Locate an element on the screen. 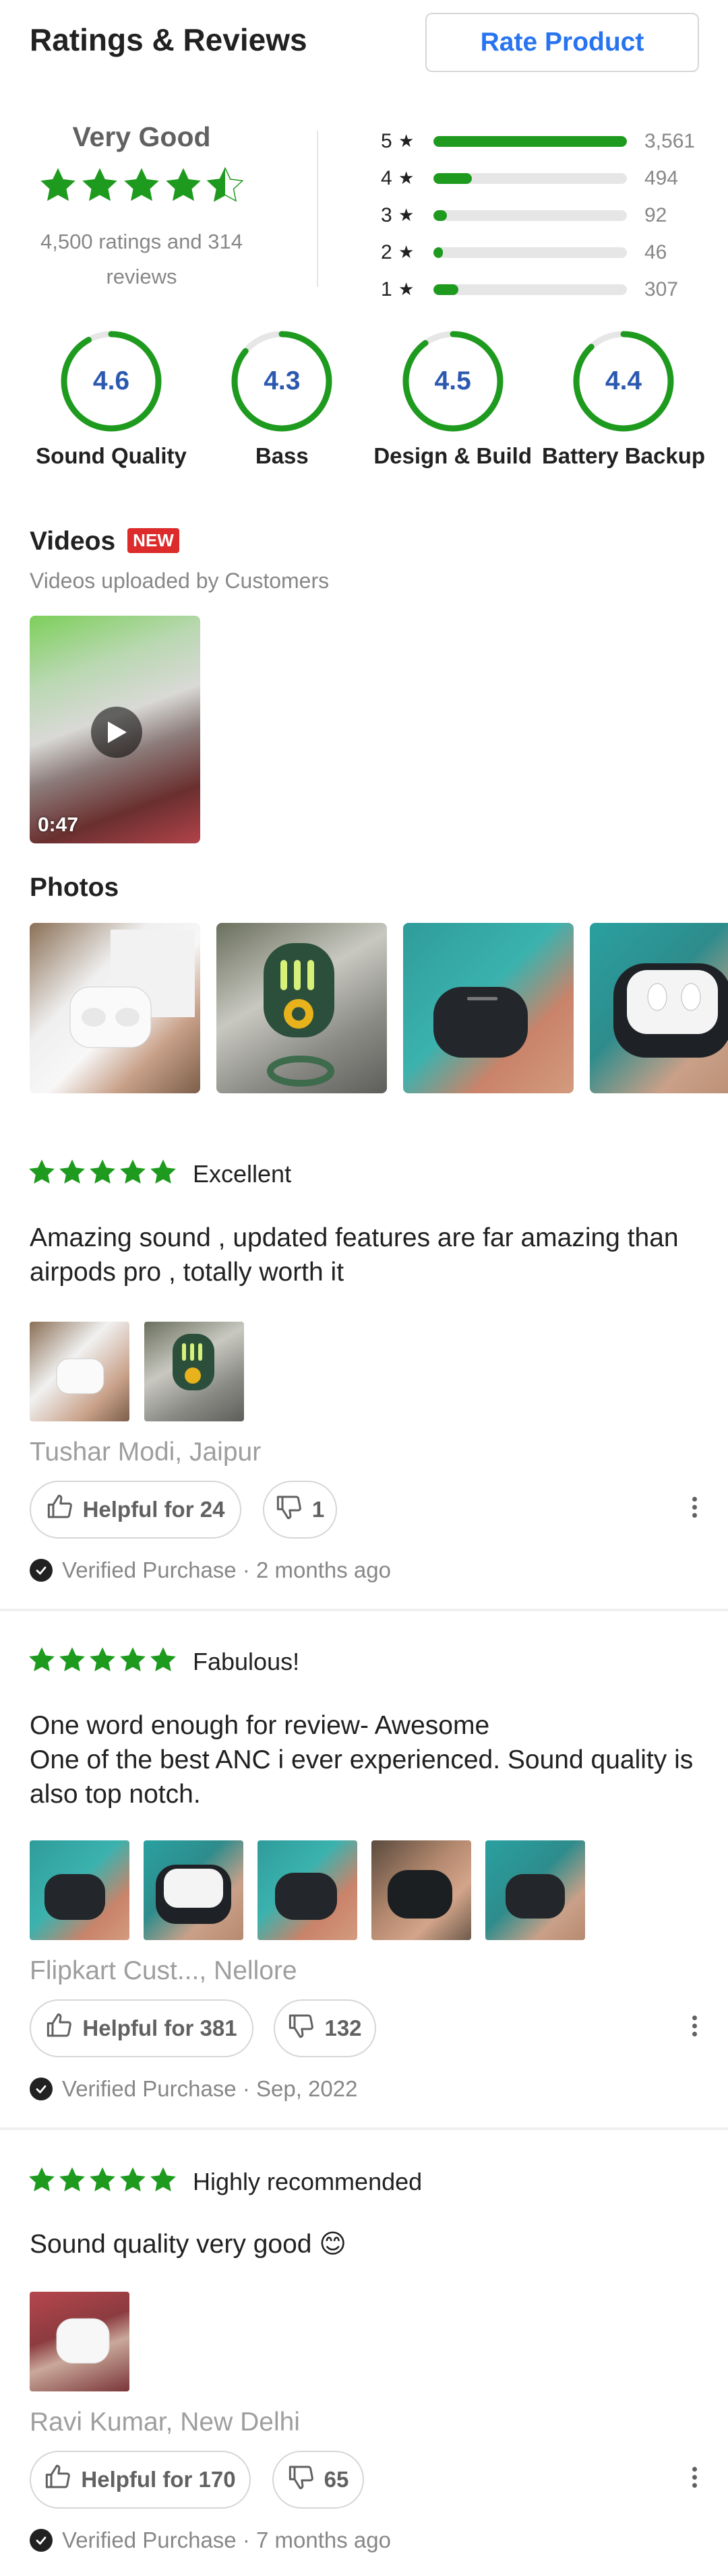 The image size is (728, 2576). not-helpful-button: 132 is located at coordinates (325, 2028).